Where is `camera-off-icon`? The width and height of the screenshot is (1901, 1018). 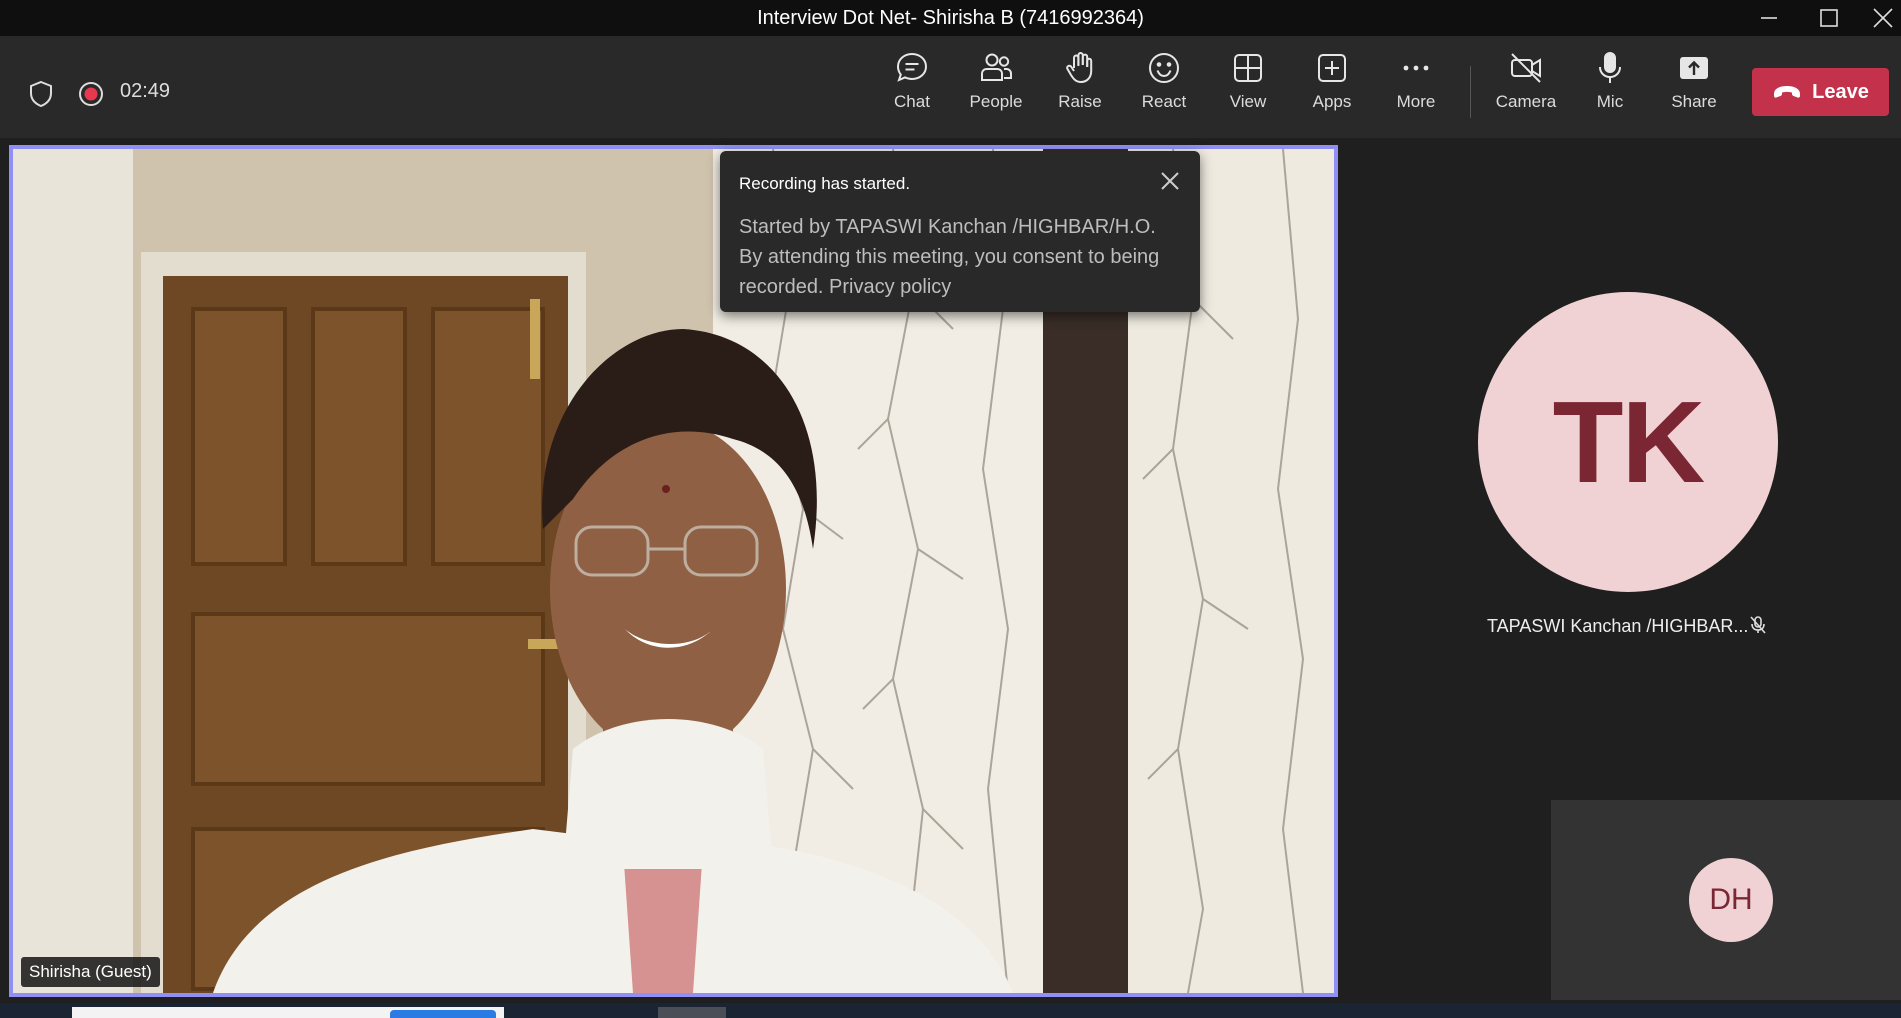
camera-off-icon is located at coordinates (1526, 68).